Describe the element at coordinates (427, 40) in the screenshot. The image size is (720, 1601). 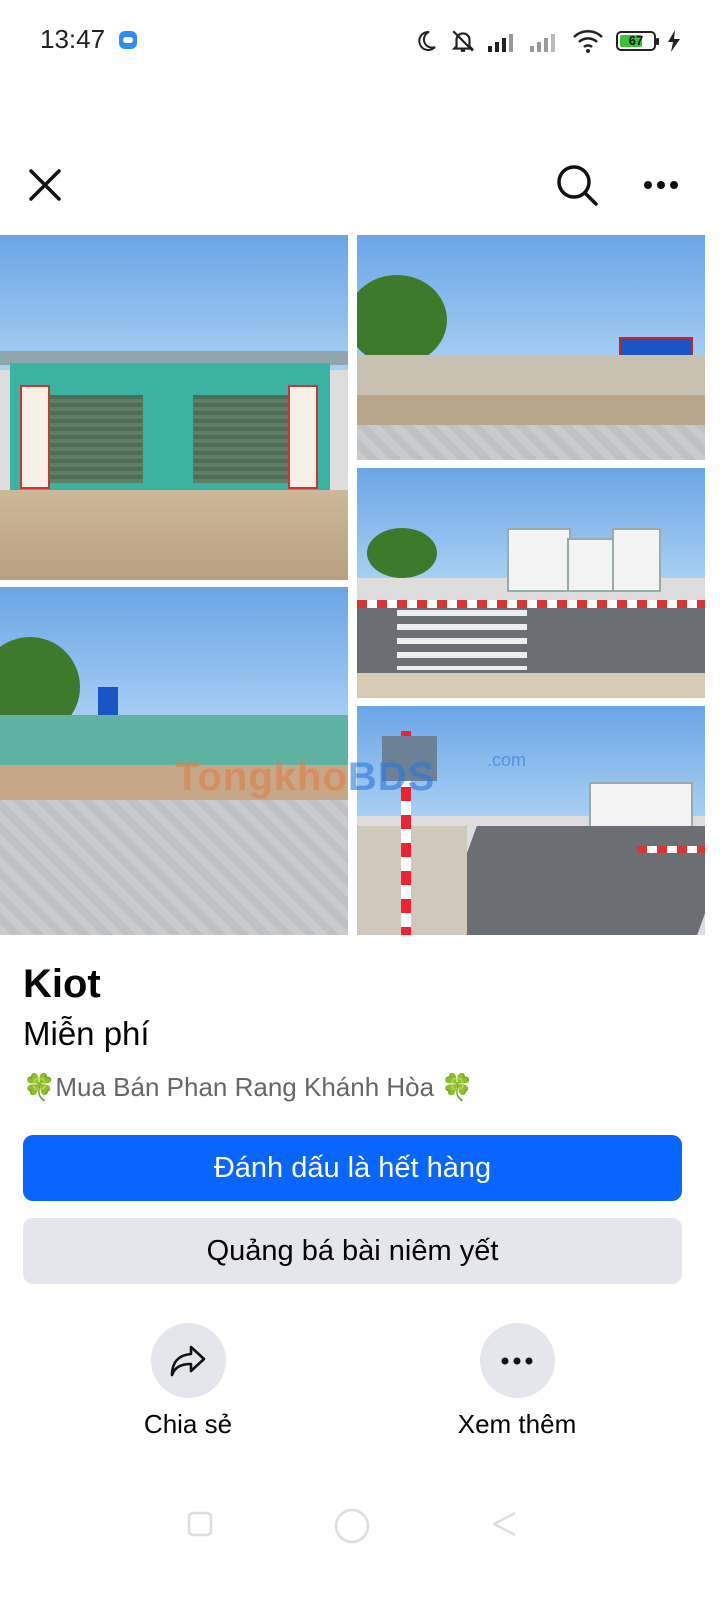
I see `moon-icon` at that location.